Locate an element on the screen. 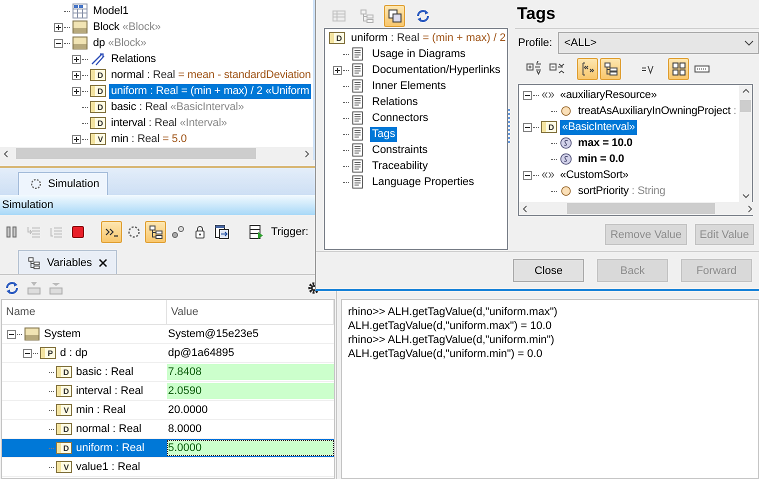 The width and height of the screenshot is (759, 479). block-icon is located at coordinates (80, 43).